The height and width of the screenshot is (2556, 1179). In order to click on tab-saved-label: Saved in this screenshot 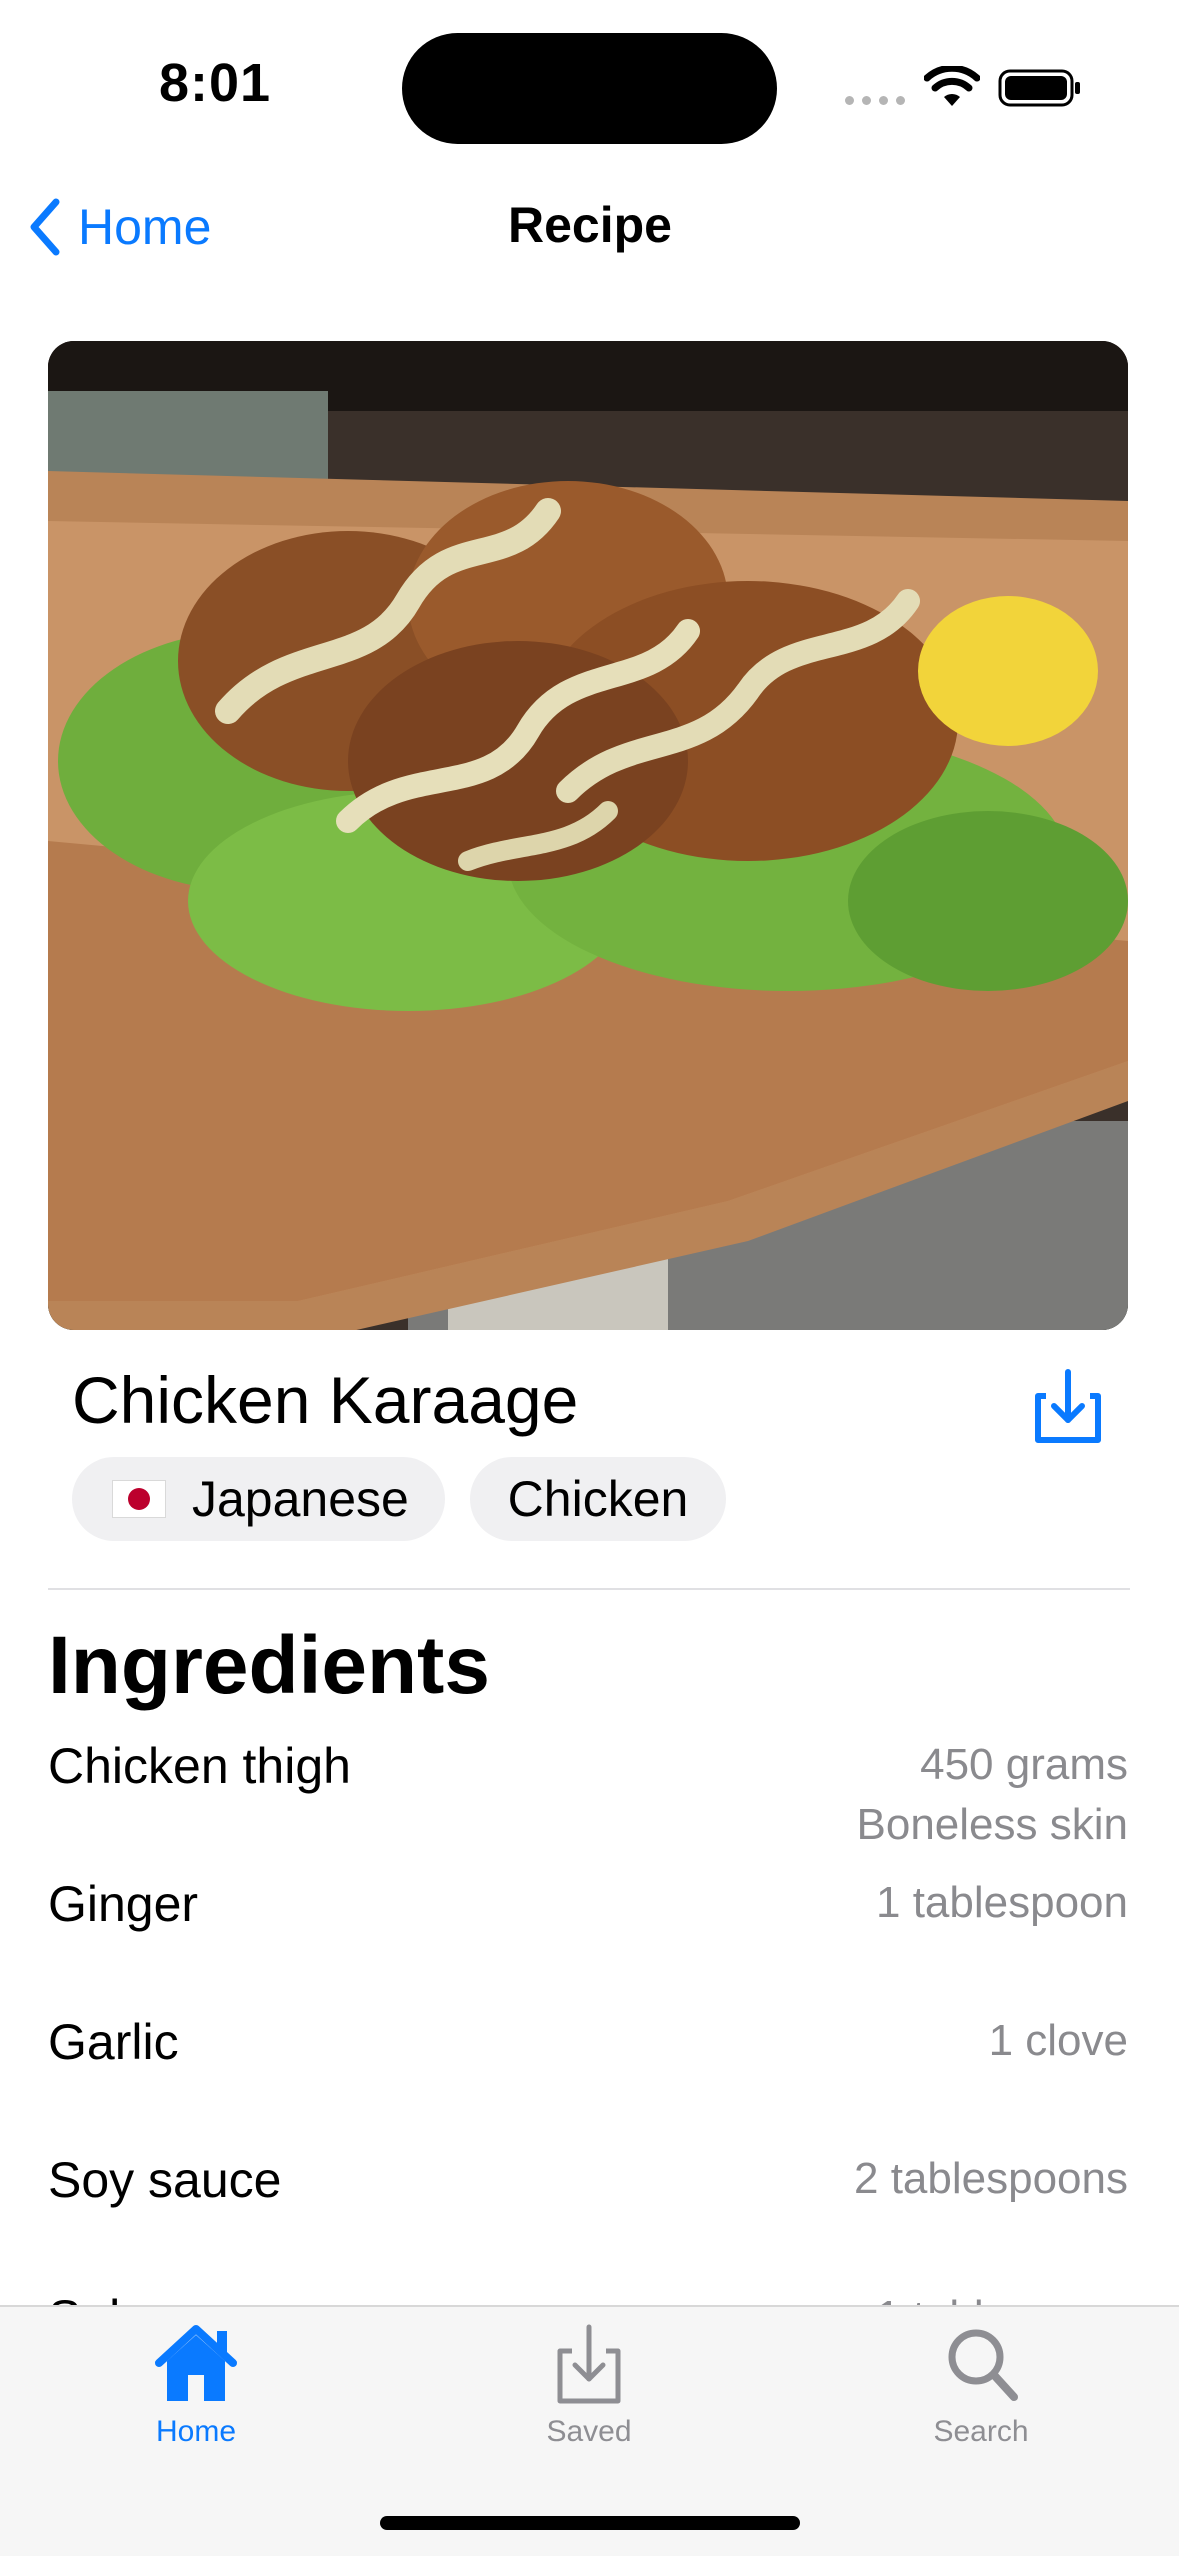, I will do `click(589, 2431)`.